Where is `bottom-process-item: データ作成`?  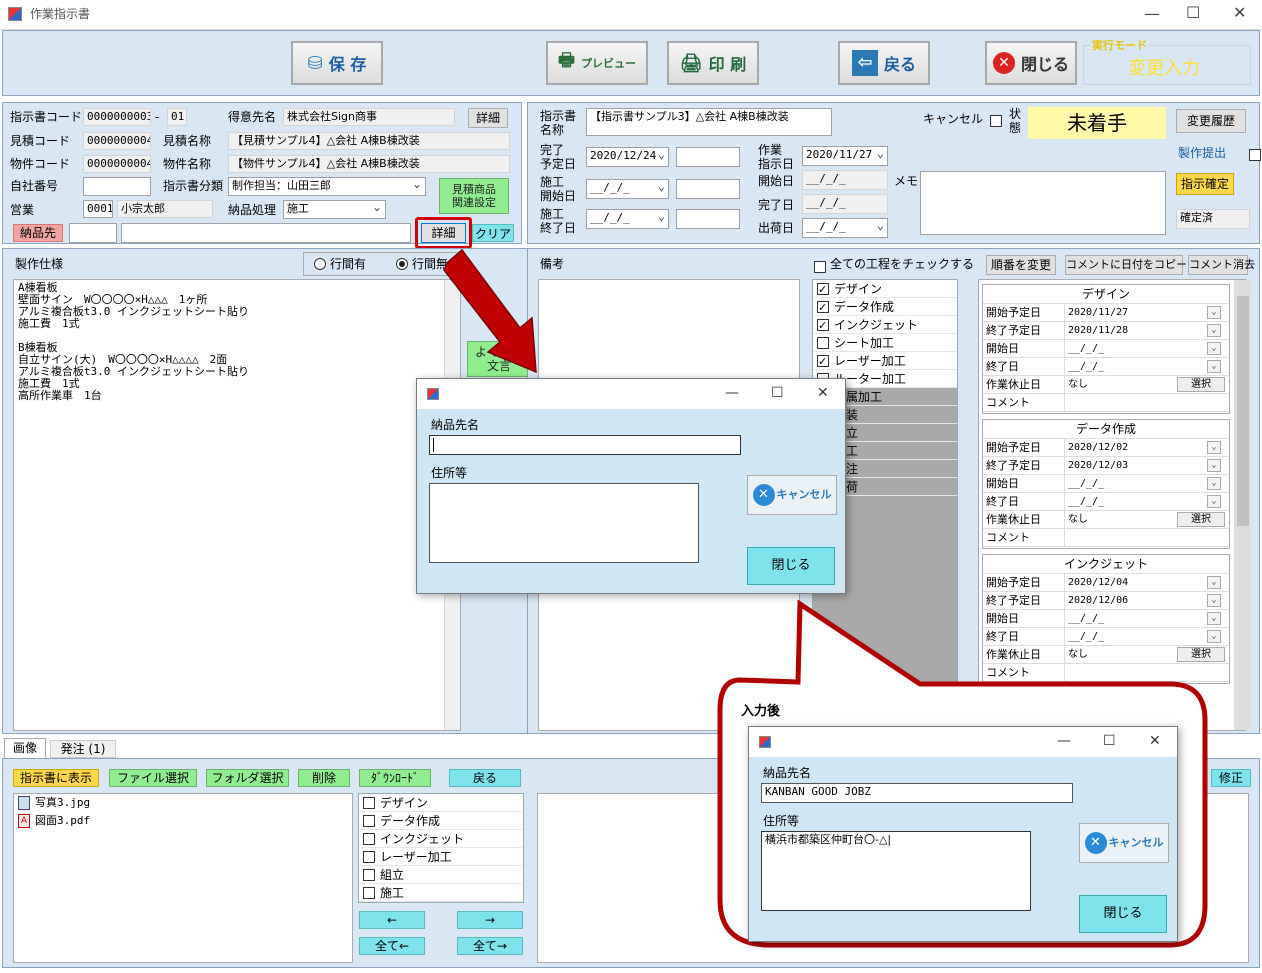 bottom-process-item: データ作成 is located at coordinates (441, 821).